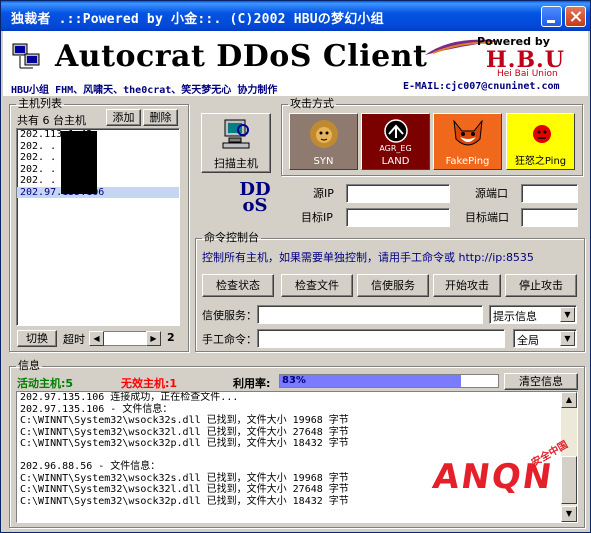 The image size is (591, 533). What do you see at coordinates (545, 338) in the screenshot?
I see `command-scope-select: 全局 ▼` at bounding box center [545, 338].